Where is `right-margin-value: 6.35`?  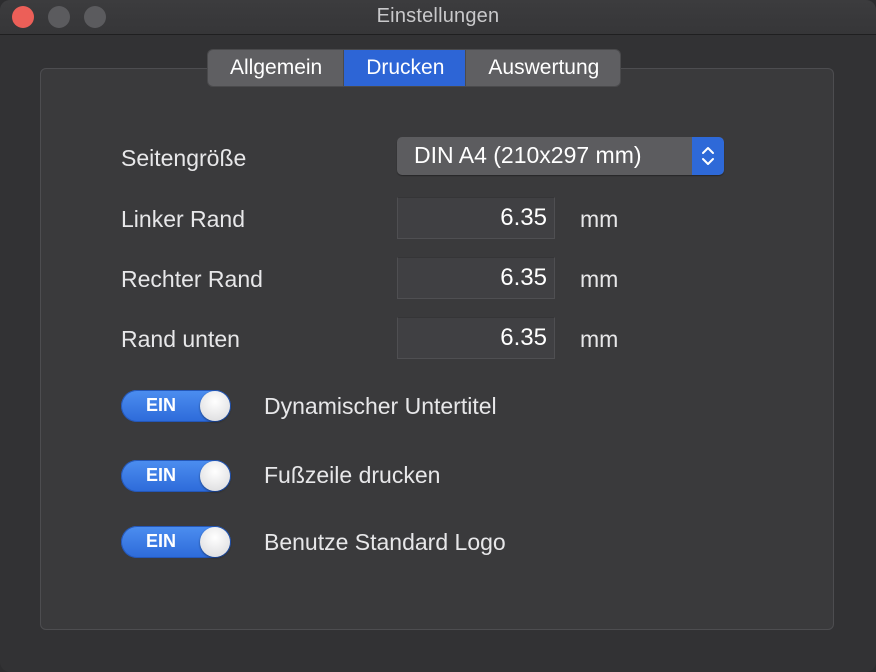 right-margin-value: 6.35 is located at coordinates (523, 277).